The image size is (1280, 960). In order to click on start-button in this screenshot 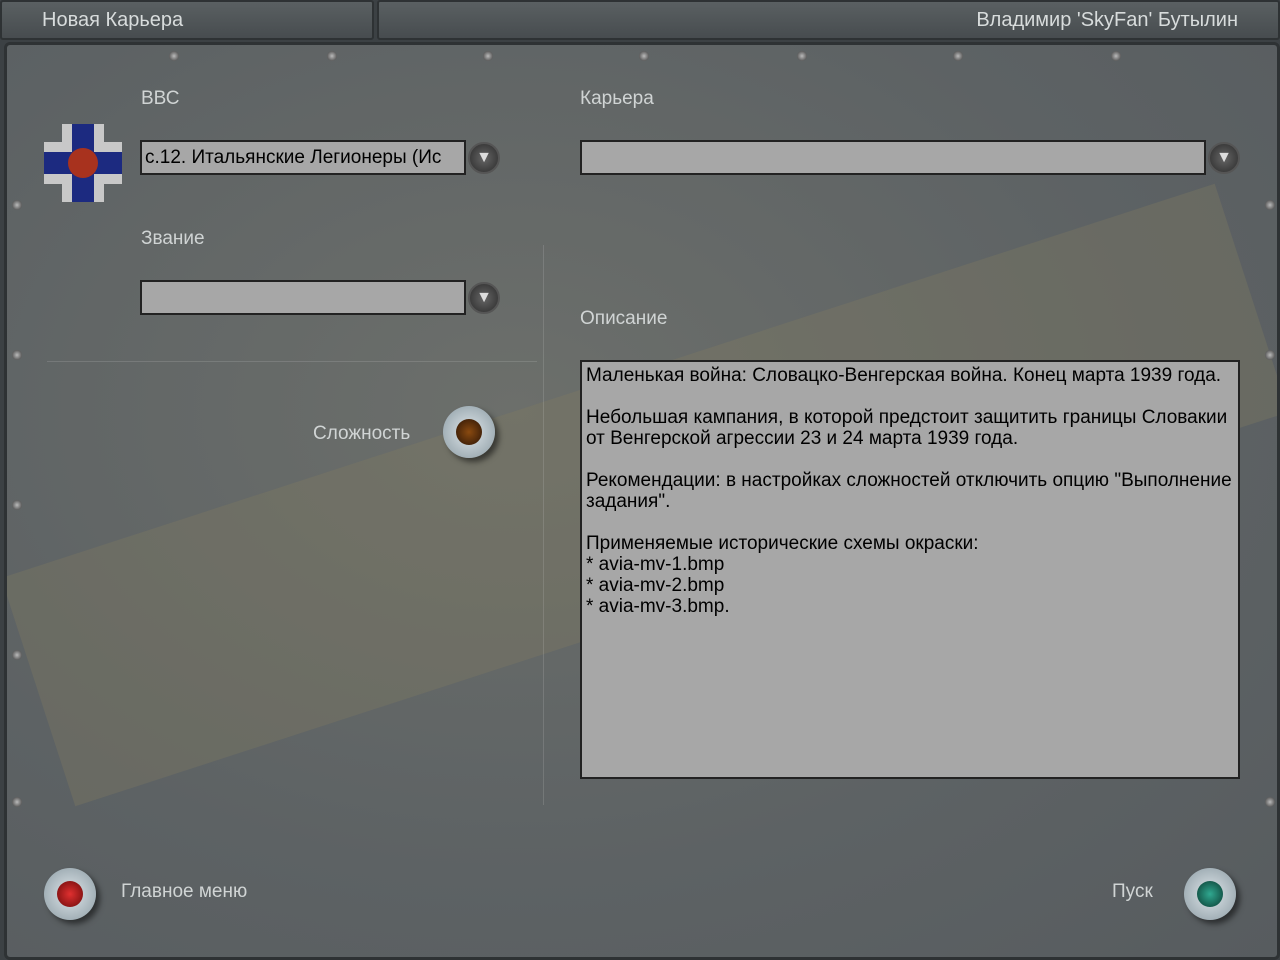, I will do `click(1210, 894)`.